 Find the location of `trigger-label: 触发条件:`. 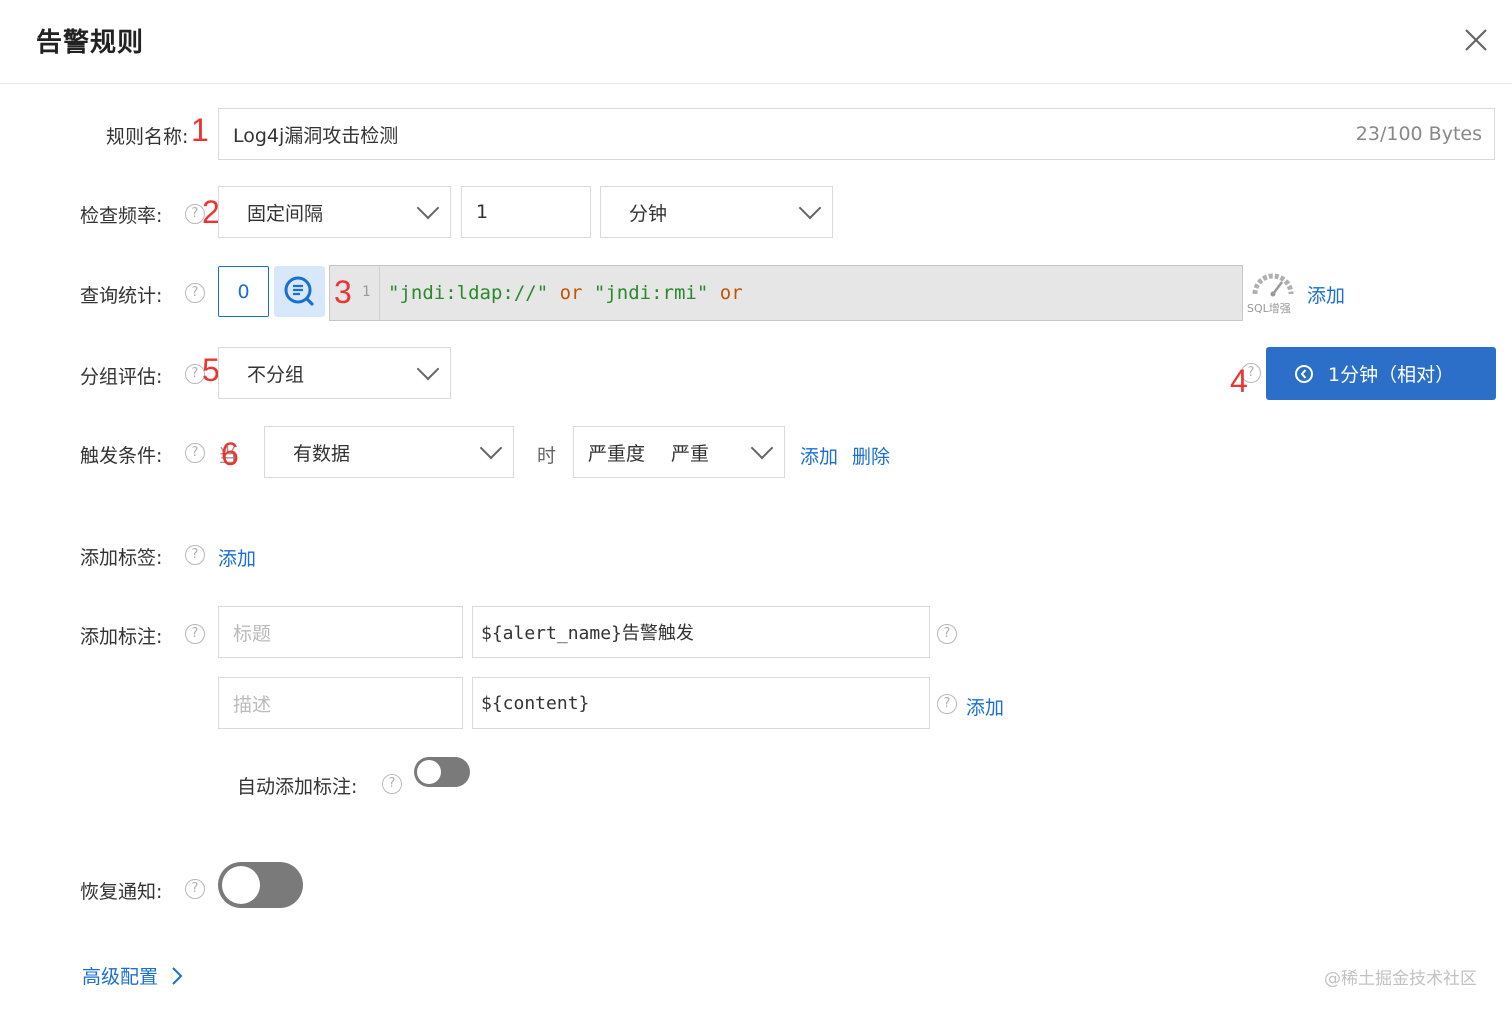

trigger-label: 触发条件: is located at coordinates (121, 456).